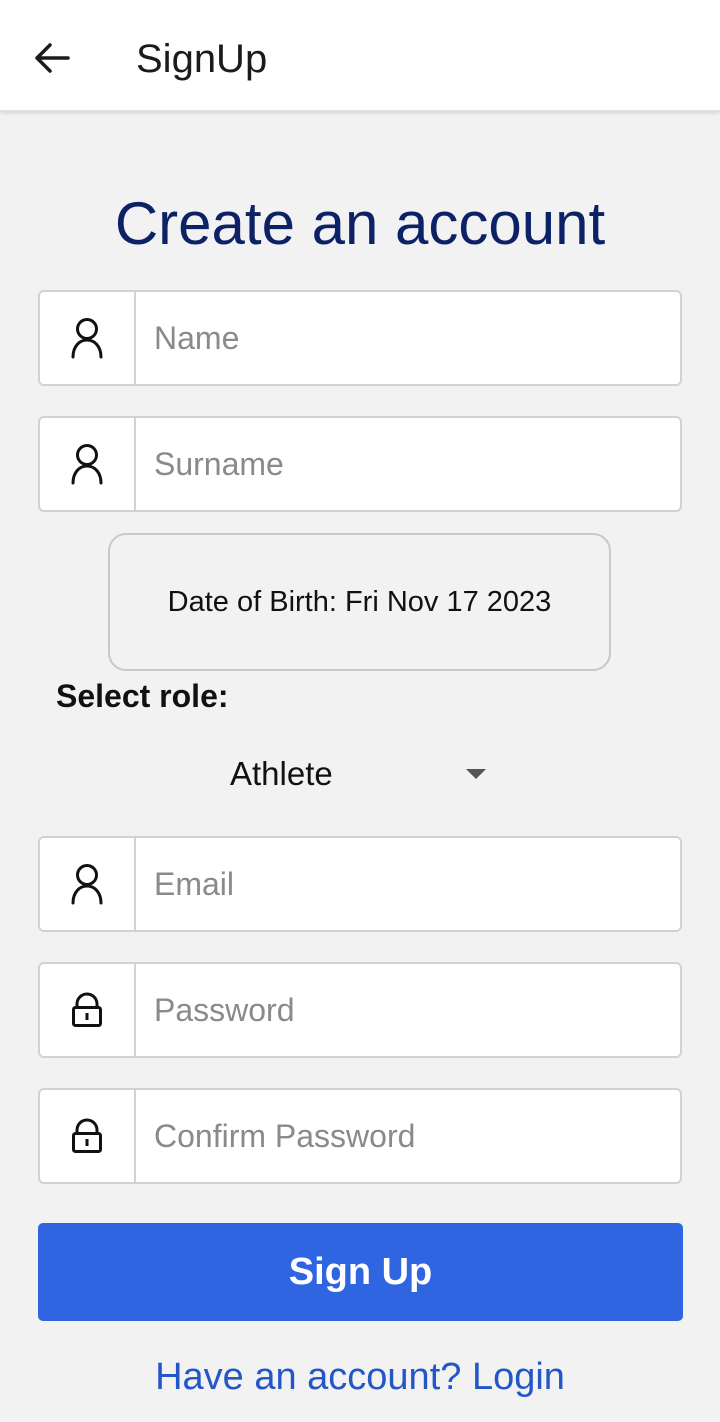 This screenshot has height=1422, width=720. I want to click on password-icon-cell, so click(88, 1010).